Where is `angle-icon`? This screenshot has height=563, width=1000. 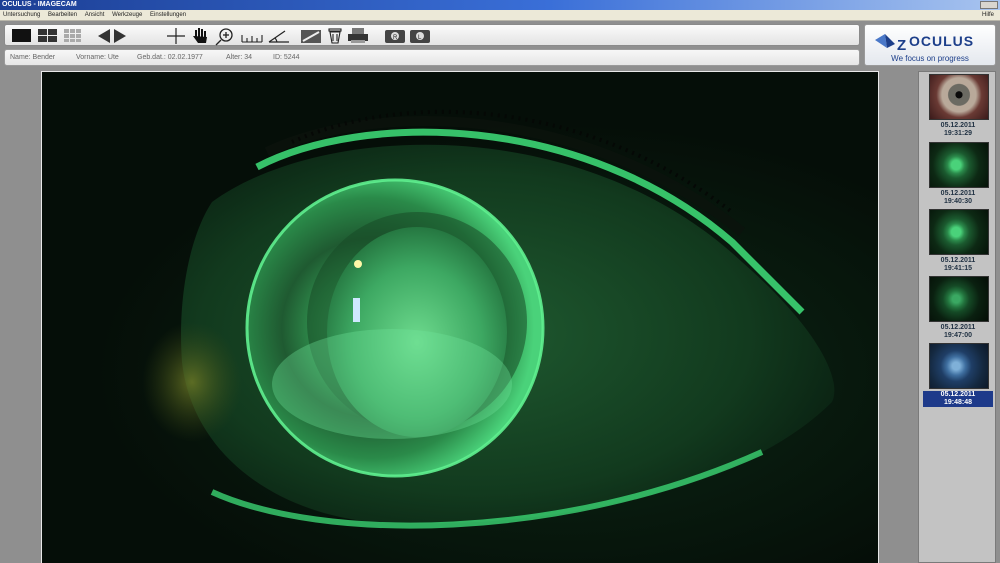
angle-icon is located at coordinates (278, 36).